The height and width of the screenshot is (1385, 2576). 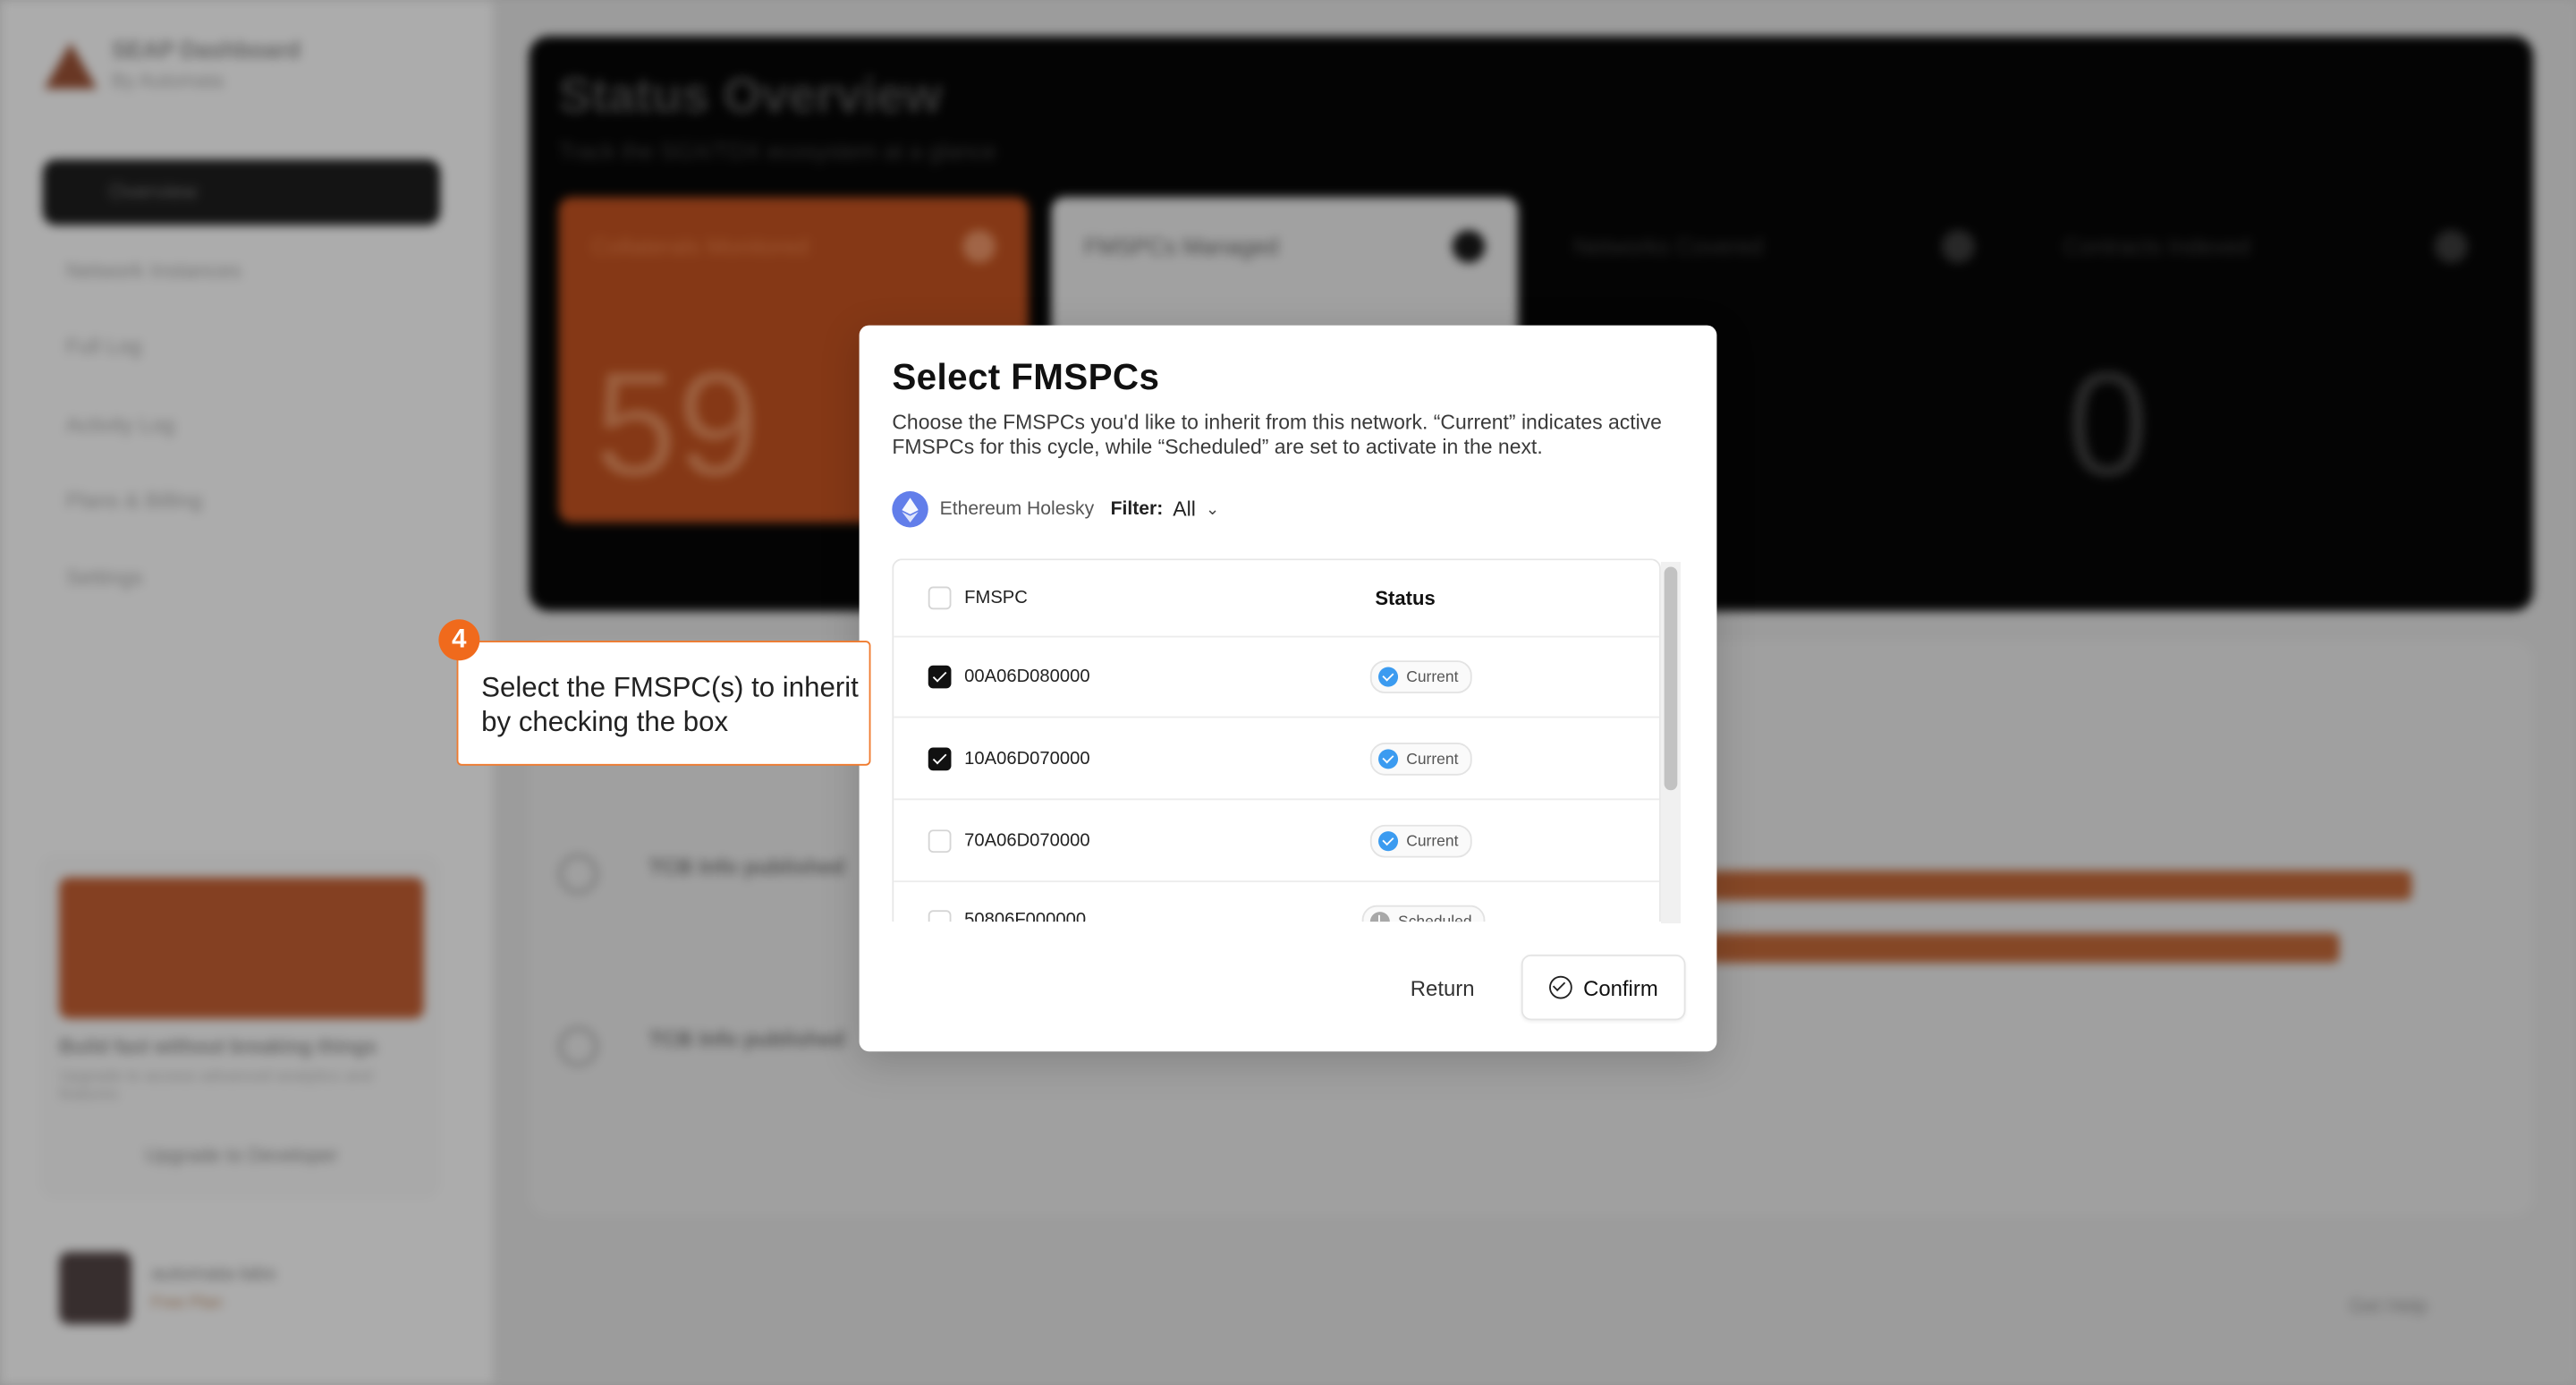 I want to click on confirm-button: Confirm, so click(x=1603, y=987).